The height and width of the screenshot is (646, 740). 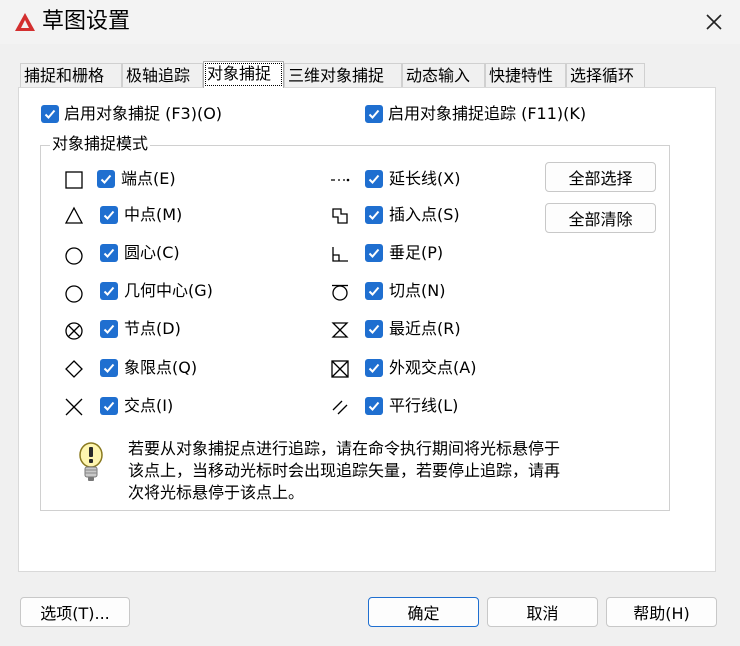 I want to click on tab-object-snap: 对象捕捉, so click(x=243, y=74).